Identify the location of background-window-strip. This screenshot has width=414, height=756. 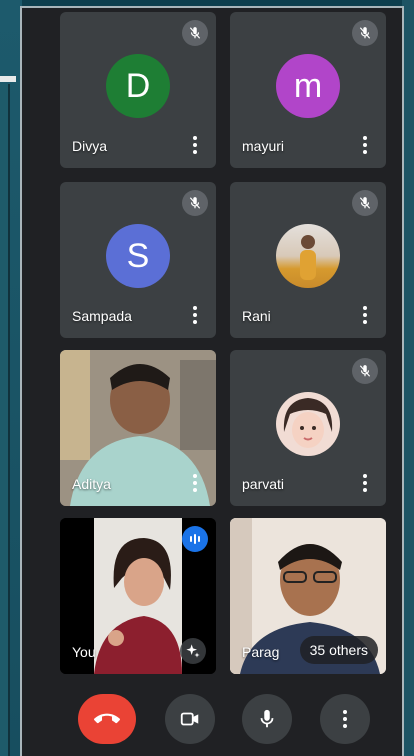
(8, 79).